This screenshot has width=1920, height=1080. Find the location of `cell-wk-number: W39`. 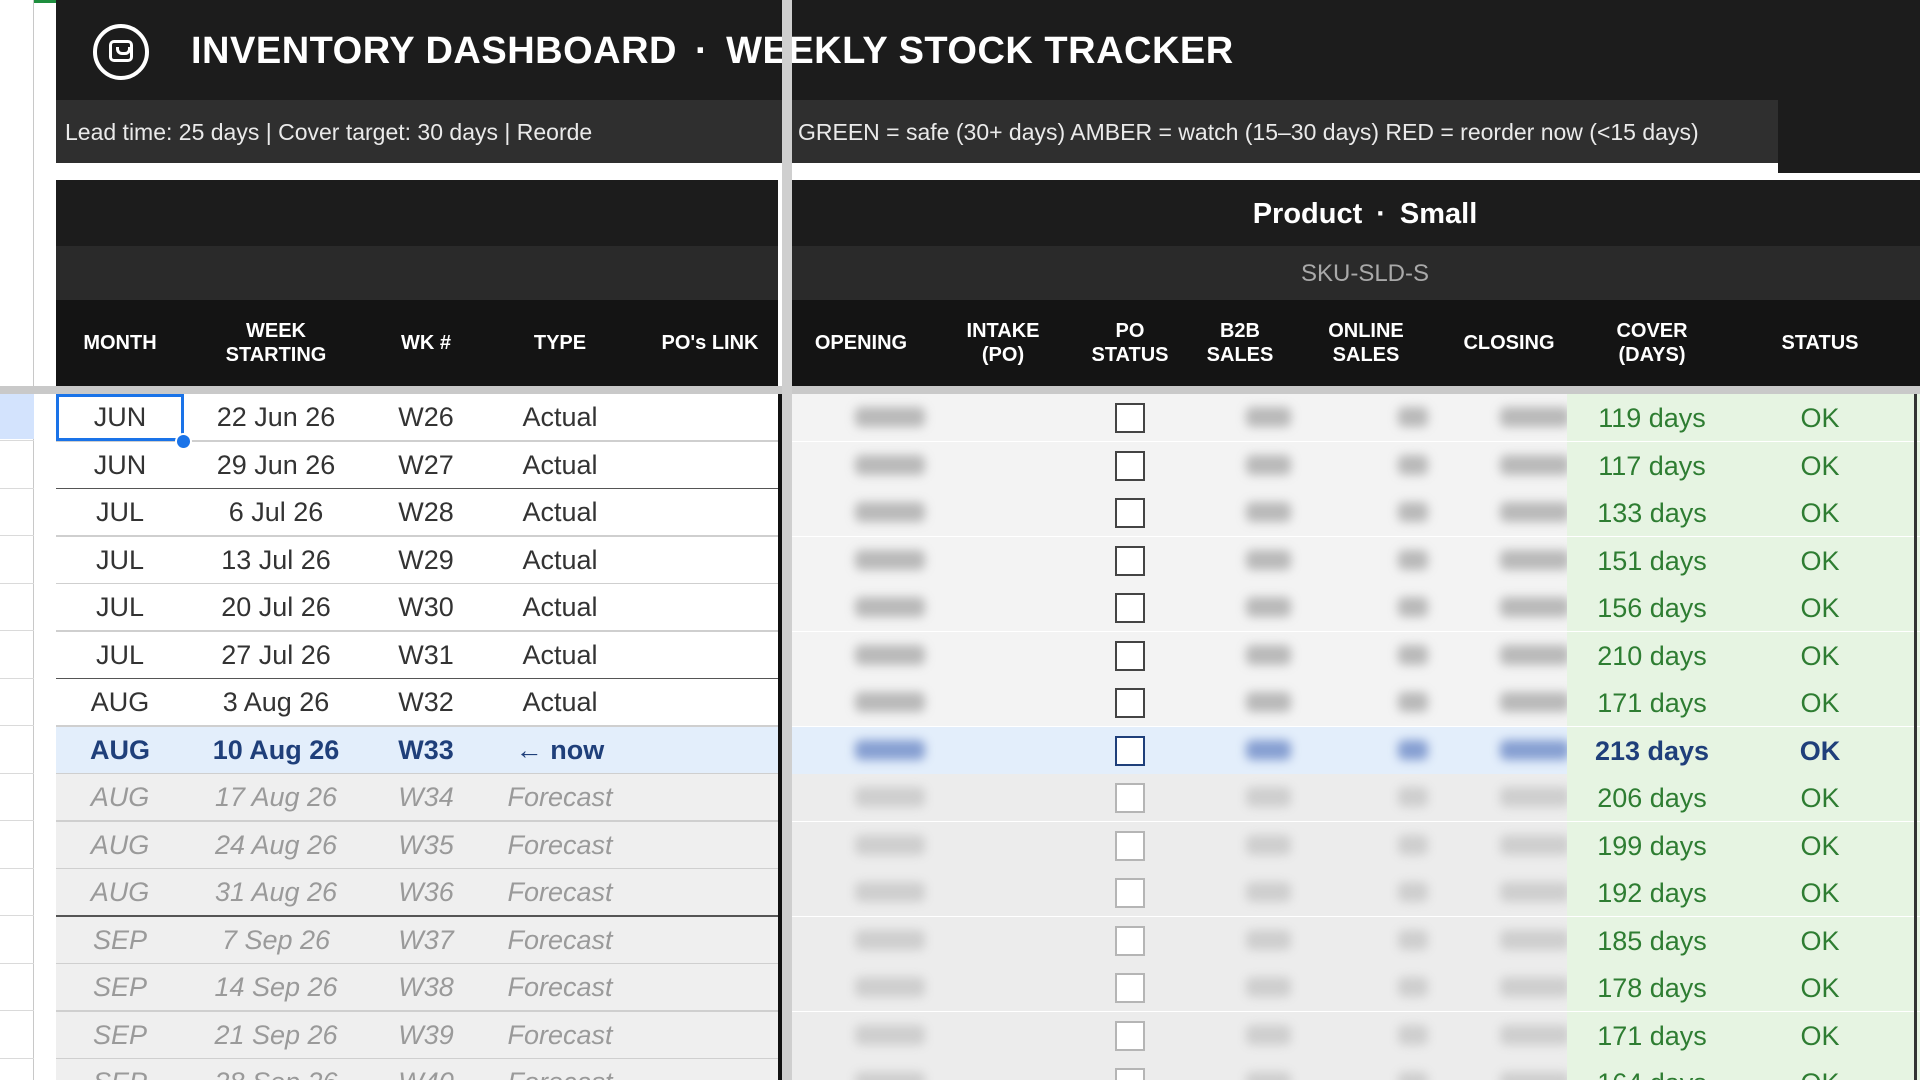

cell-wk-number: W39 is located at coordinates (426, 1035).